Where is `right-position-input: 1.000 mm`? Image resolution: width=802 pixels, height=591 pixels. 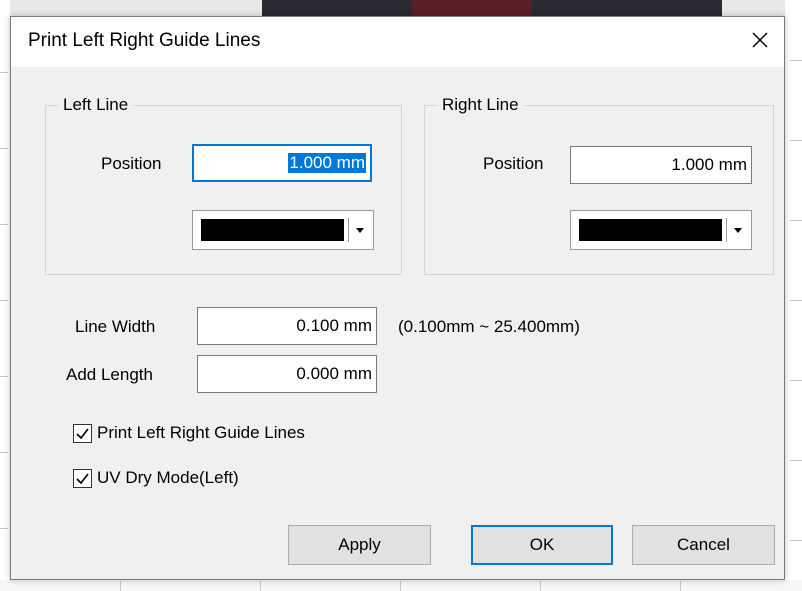 right-position-input: 1.000 mm is located at coordinates (661, 165).